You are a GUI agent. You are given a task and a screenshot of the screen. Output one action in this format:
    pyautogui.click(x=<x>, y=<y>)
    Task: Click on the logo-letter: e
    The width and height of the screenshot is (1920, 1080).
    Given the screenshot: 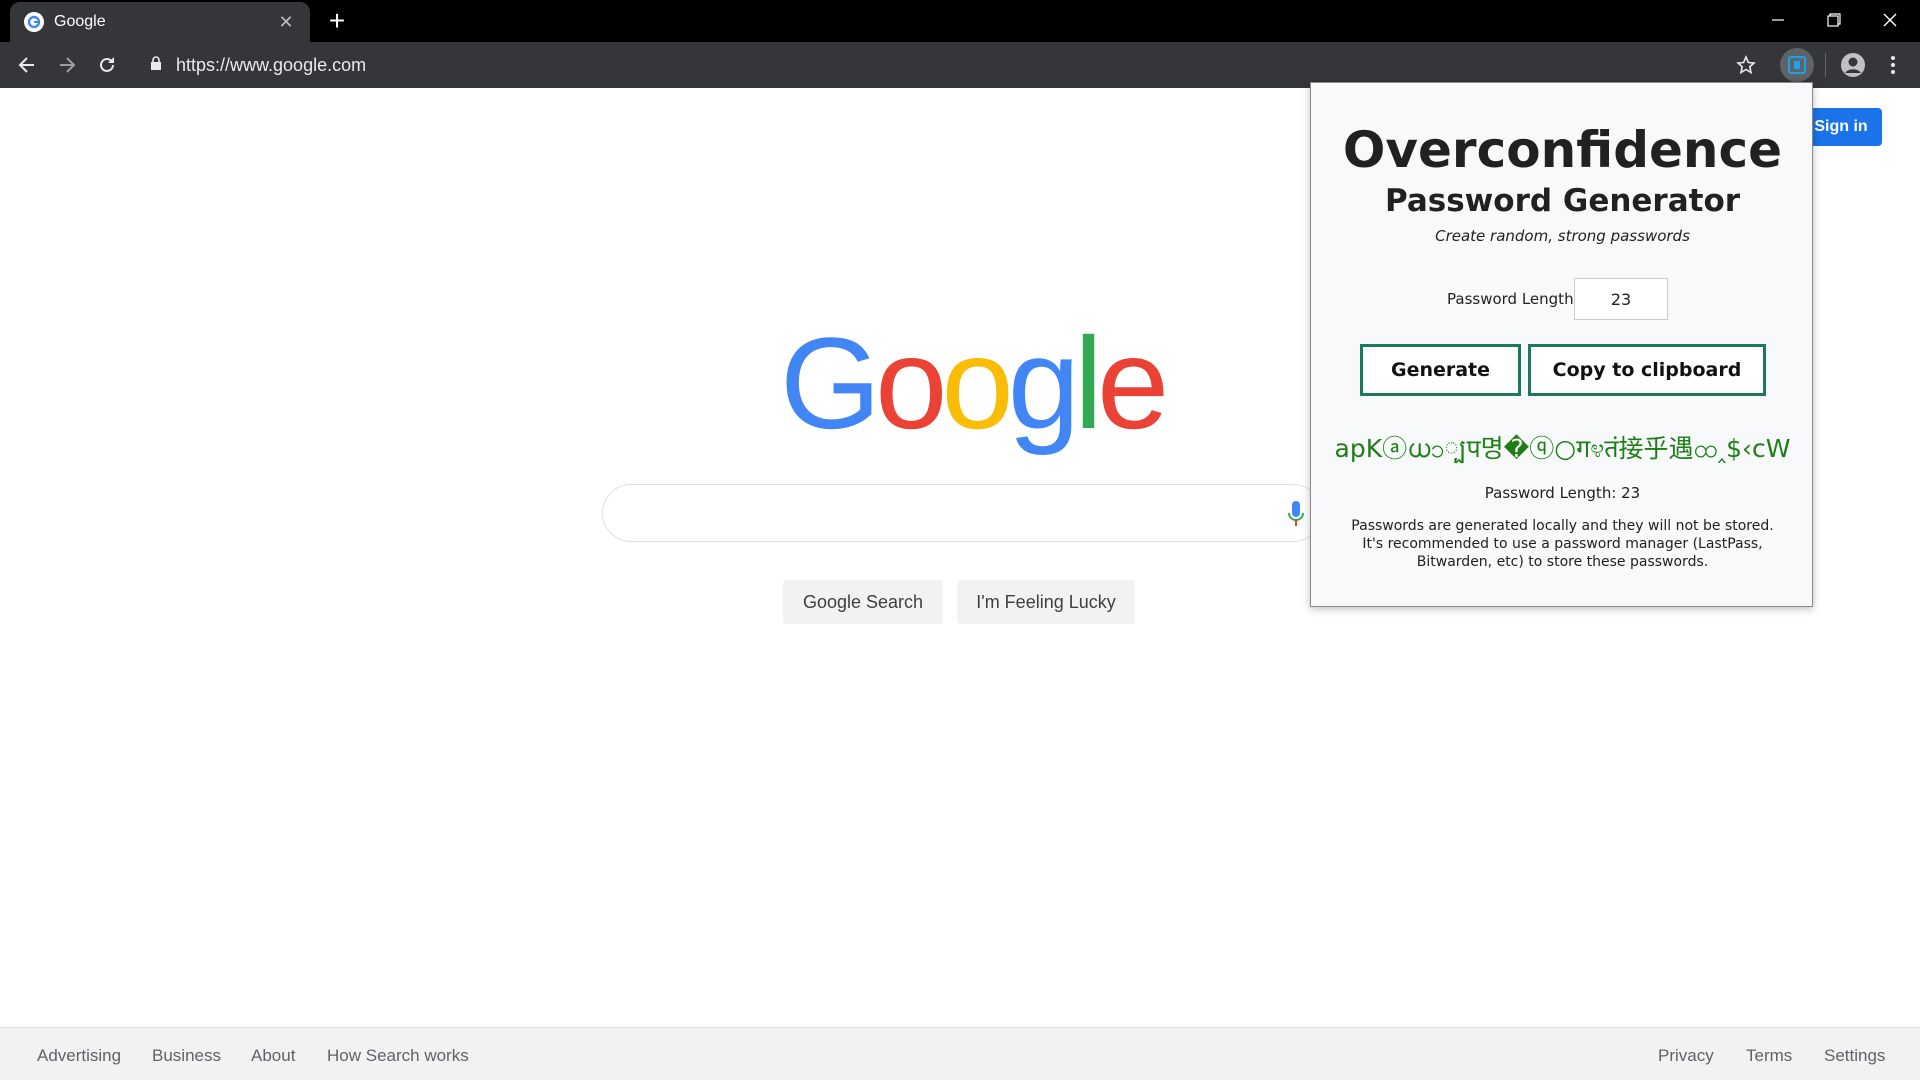 What is the action you would take?
    pyautogui.click(x=1132, y=383)
    